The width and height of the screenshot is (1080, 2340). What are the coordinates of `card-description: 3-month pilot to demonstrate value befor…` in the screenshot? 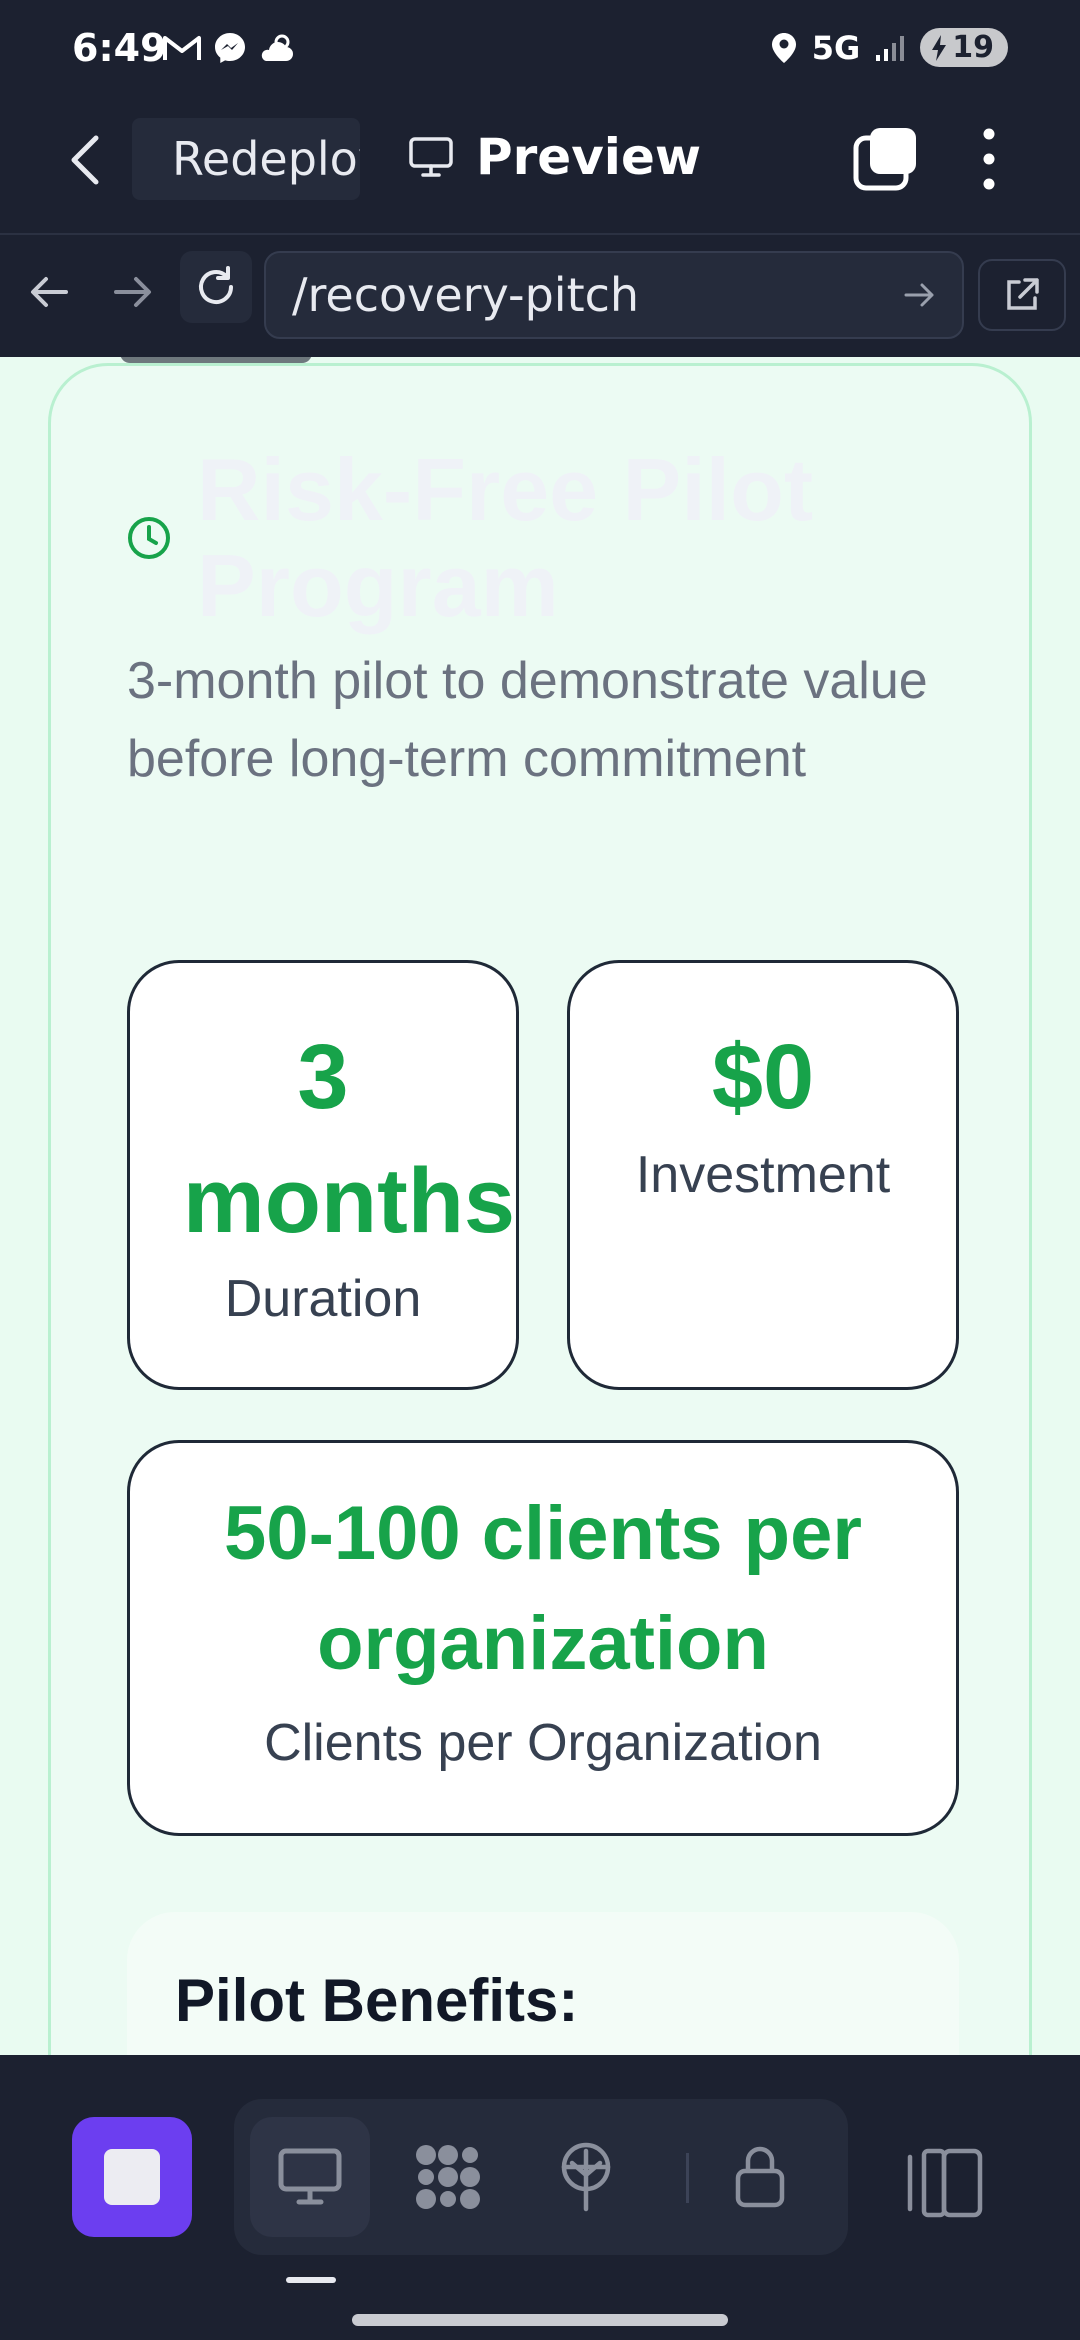 It's located at (527, 720).